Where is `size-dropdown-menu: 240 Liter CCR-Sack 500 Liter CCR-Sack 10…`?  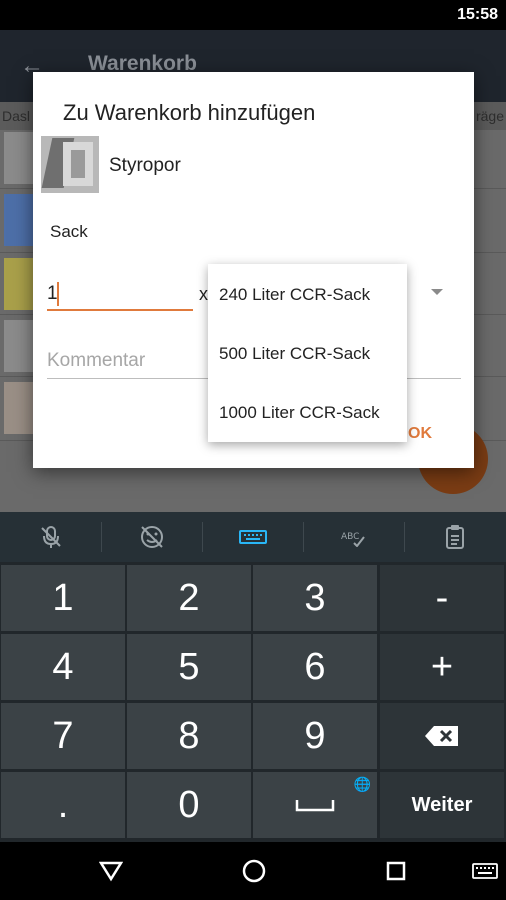 size-dropdown-menu: 240 Liter CCR-Sack 500 Liter CCR-Sack 10… is located at coordinates (307, 353).